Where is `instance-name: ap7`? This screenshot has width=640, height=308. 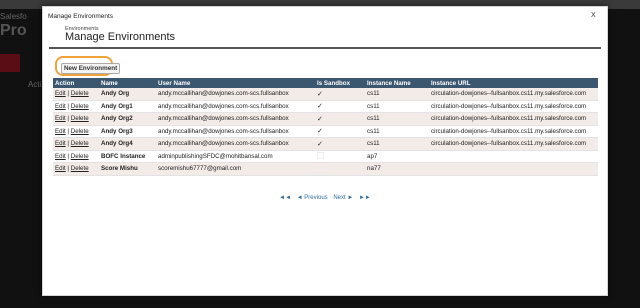
instance-name: ap7 is located at coordinates (397, 156).